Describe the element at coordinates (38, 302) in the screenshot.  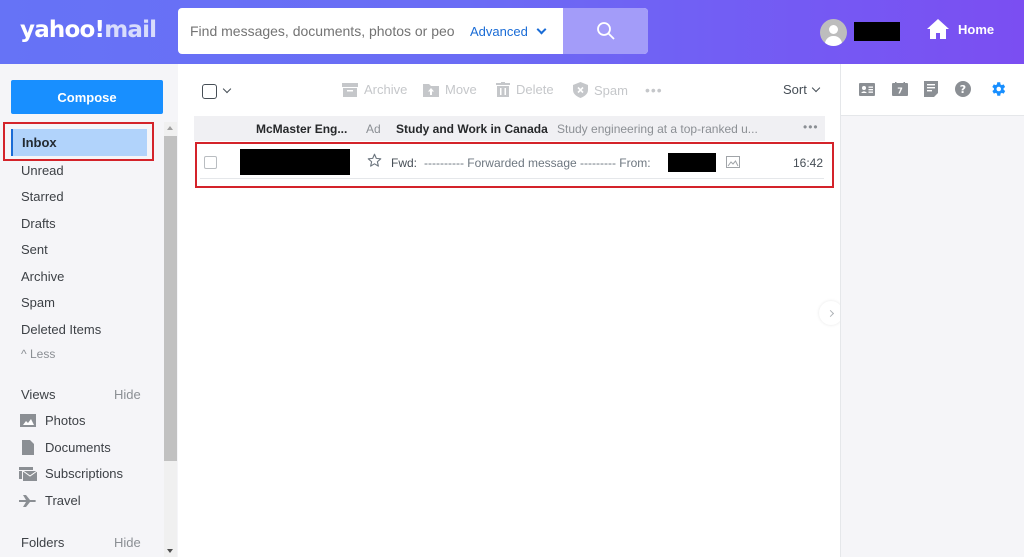
I see `sidebar-item-spam: Spam` at that location.